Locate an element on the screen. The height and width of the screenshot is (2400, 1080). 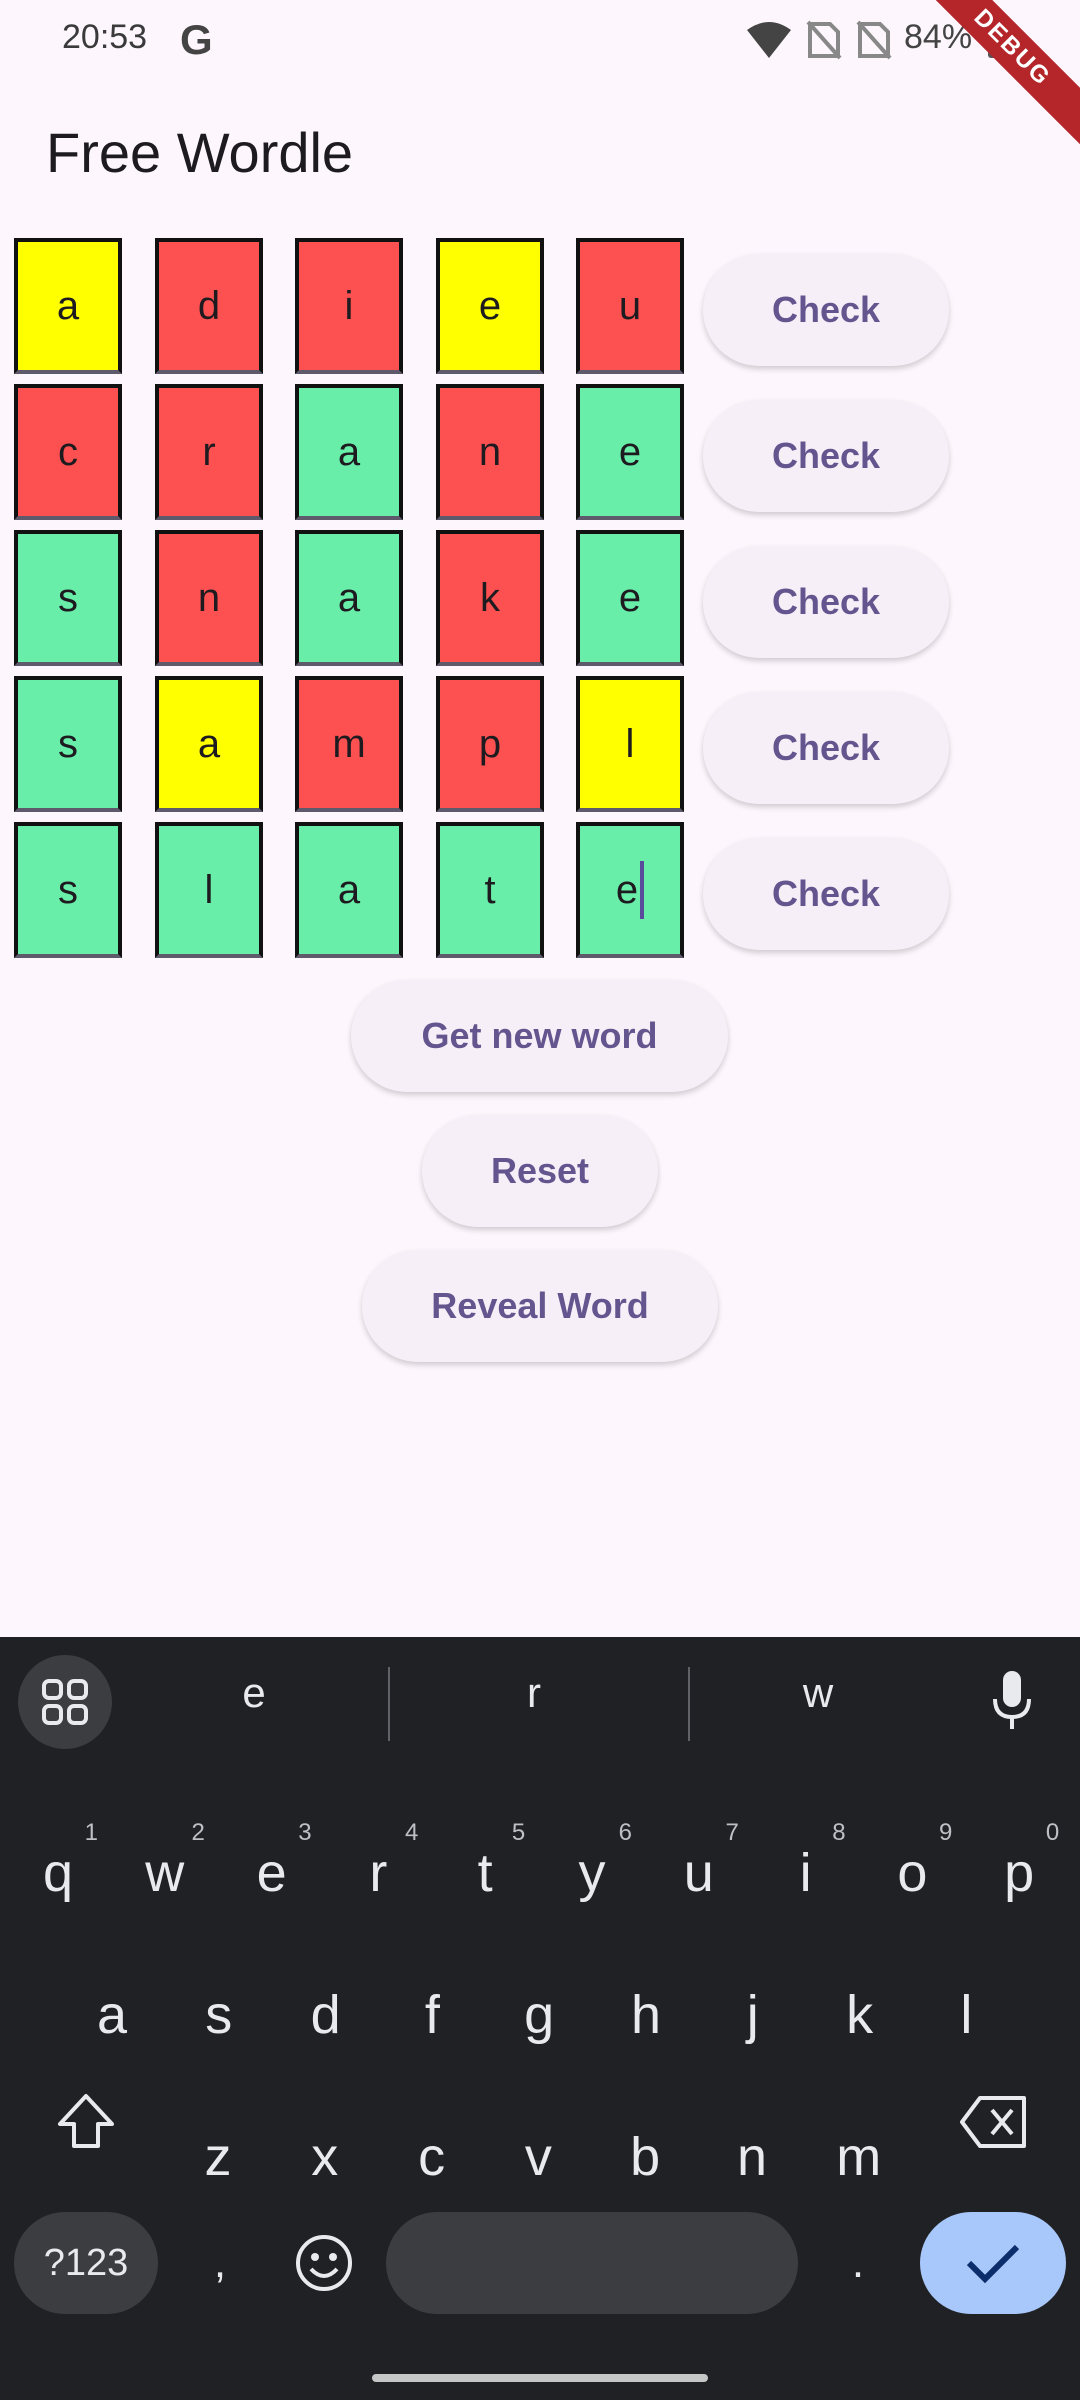
microphone-icon is located at coordinates (1012, 1701).